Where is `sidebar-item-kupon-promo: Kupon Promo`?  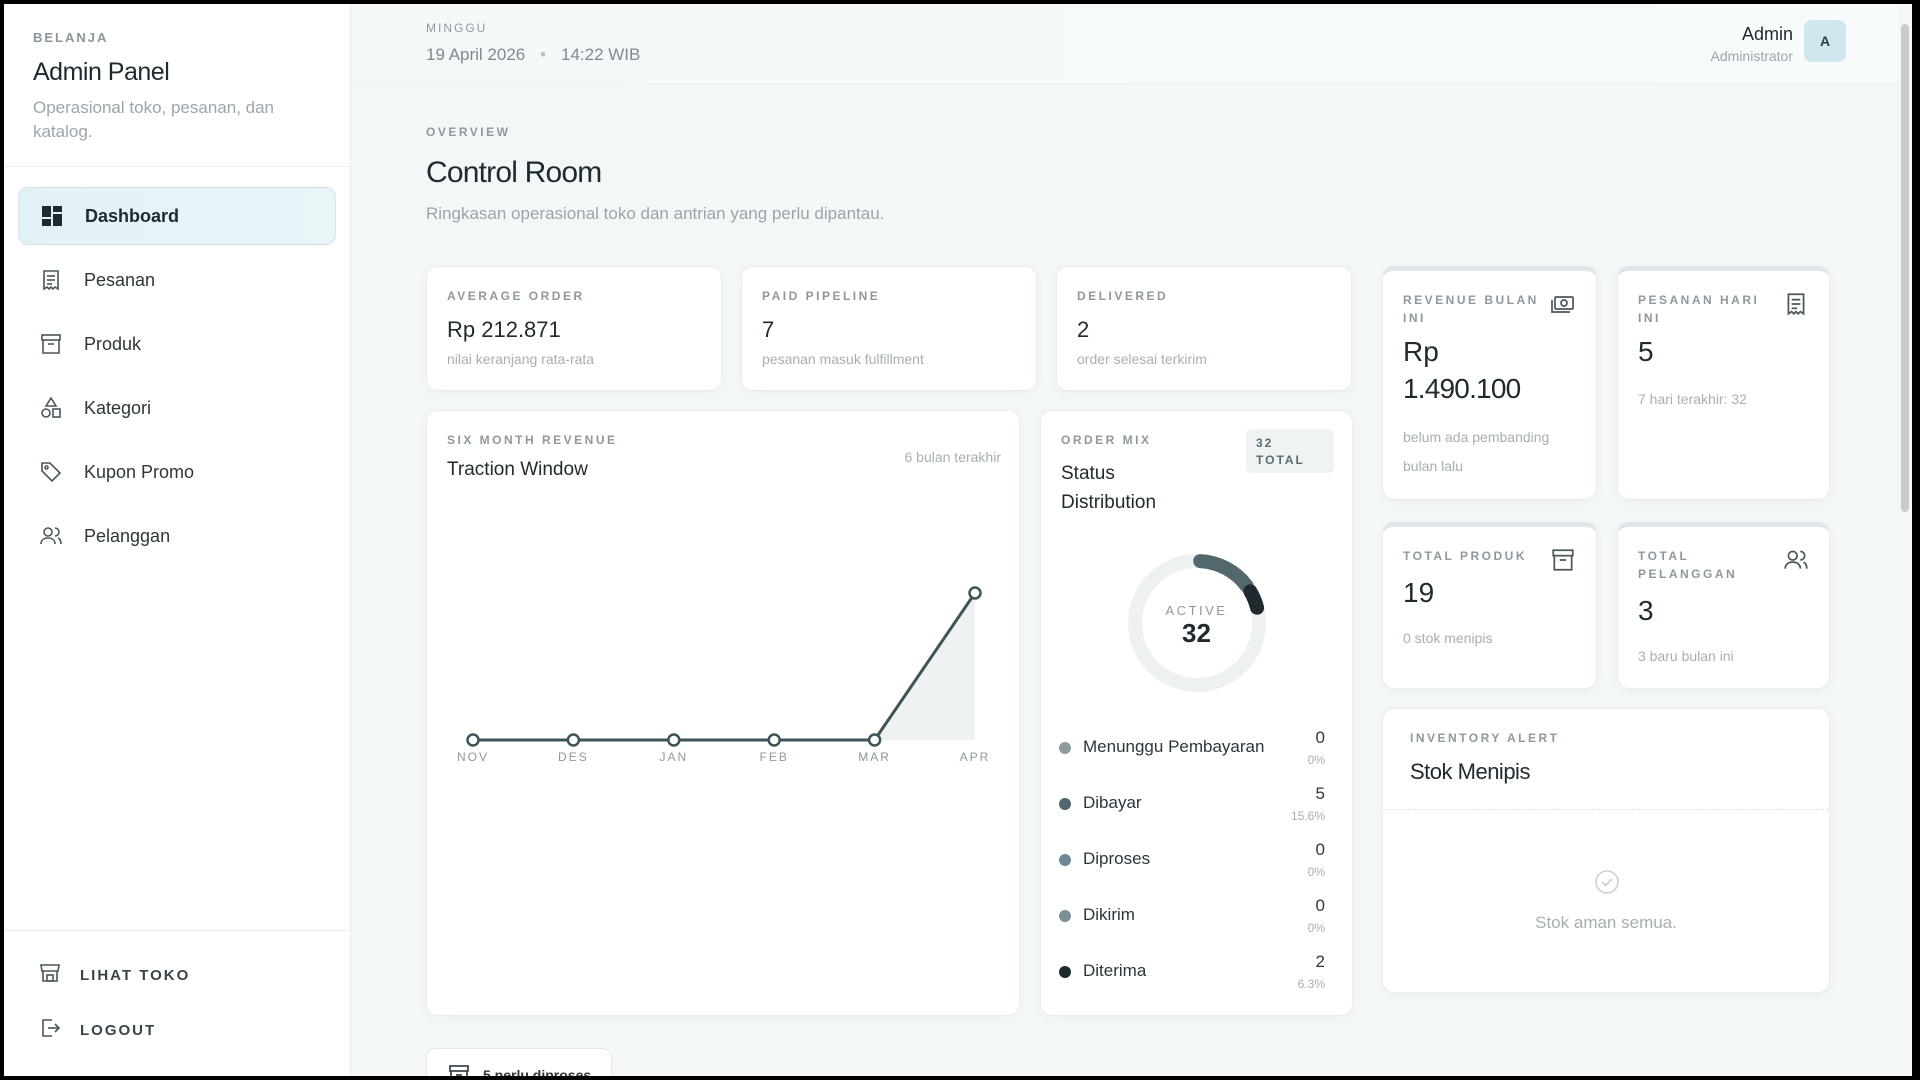 sidebar-item-kupon-promo: Kupon Promo is located at coordinates (177, 472).